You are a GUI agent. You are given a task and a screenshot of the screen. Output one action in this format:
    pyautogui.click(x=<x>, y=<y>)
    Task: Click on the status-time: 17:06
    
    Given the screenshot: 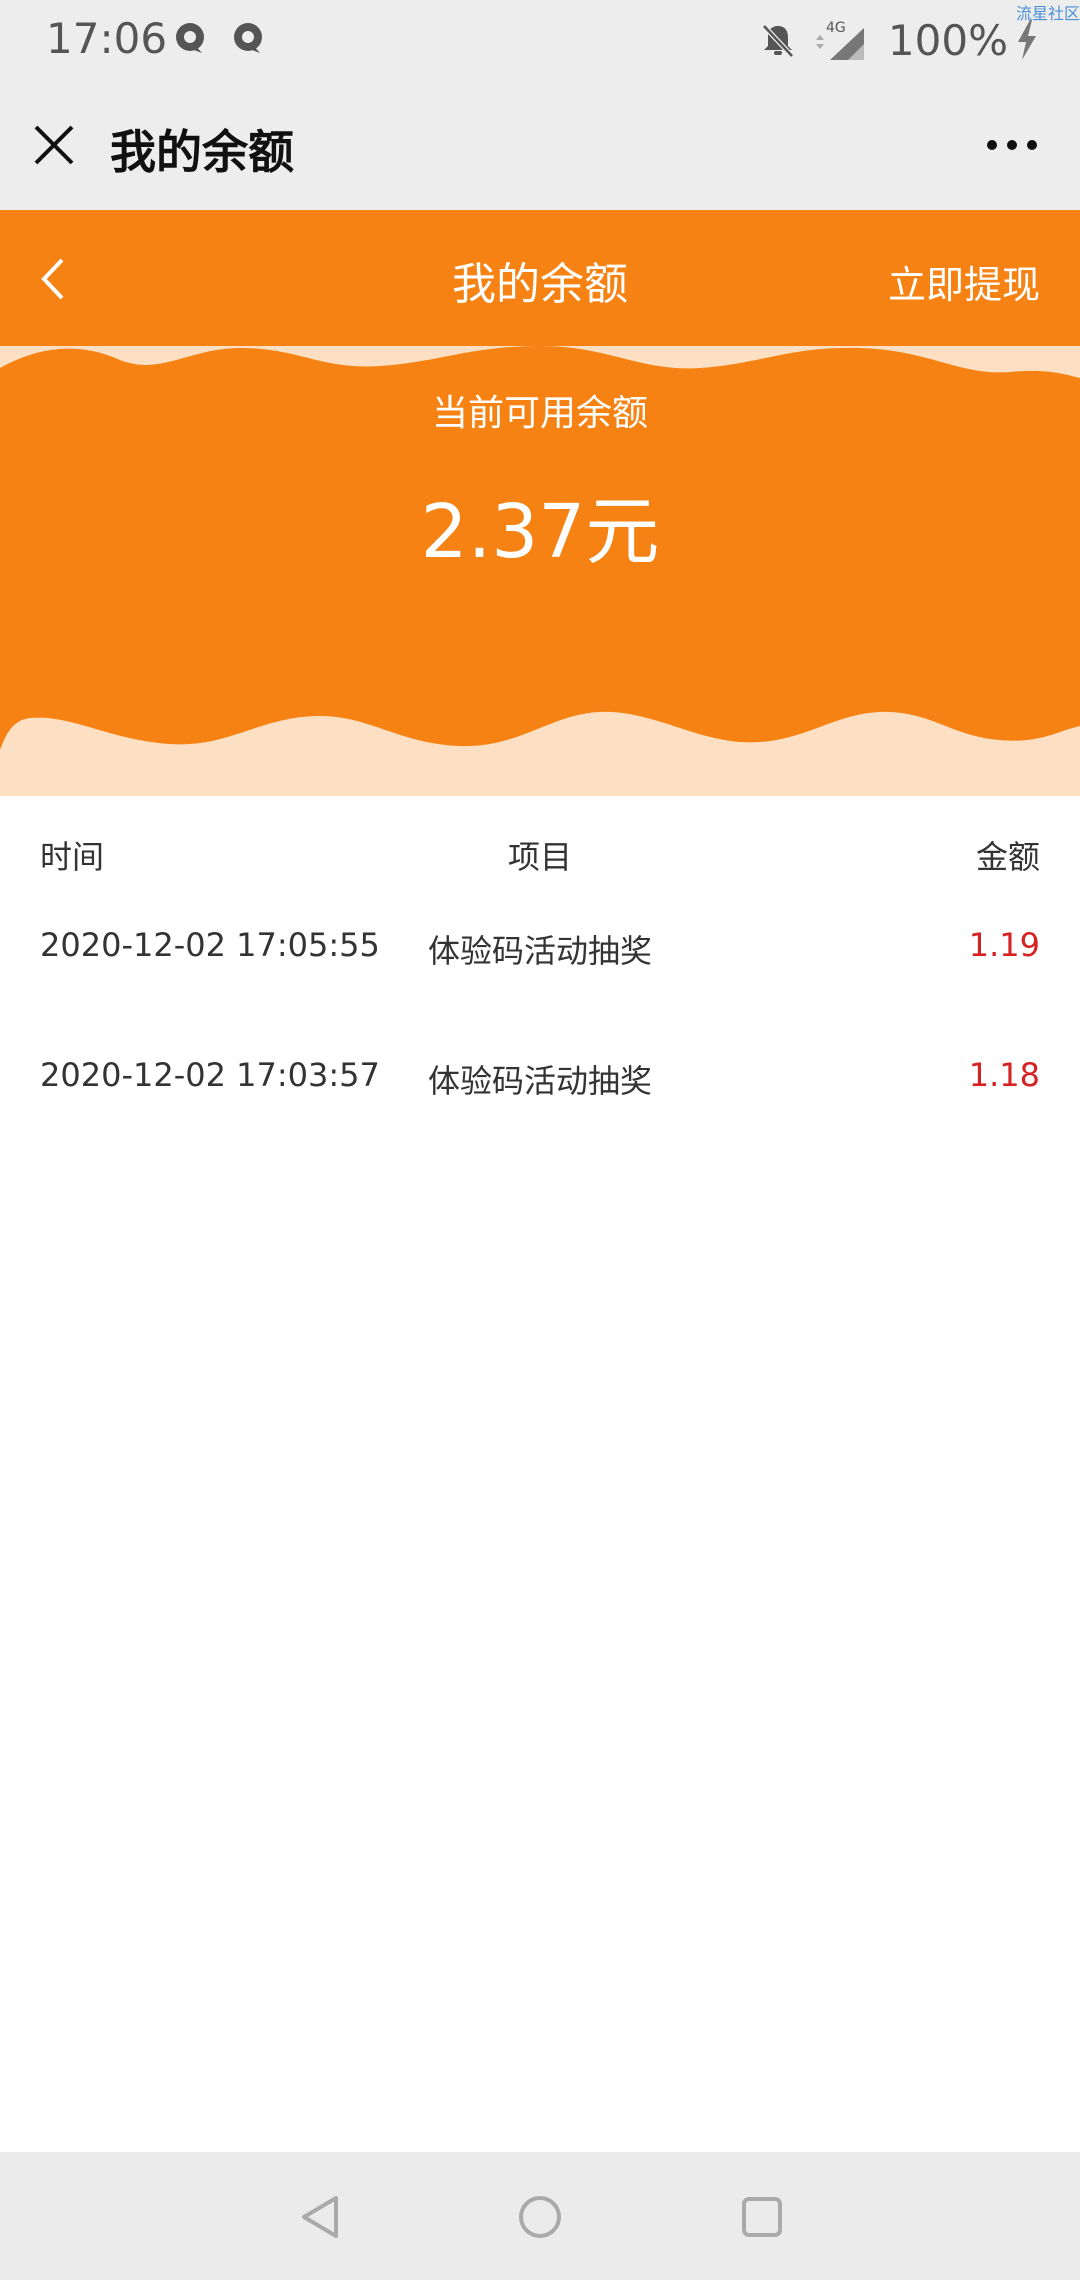 What is the action you would take?
    pyautogui.click(x=107, y=38)
    